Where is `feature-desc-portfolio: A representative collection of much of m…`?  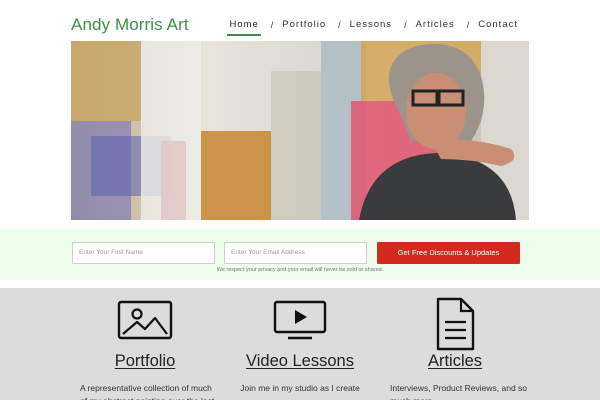
feature-desc-portfolio: A representative collection of much of m… is located at coordinates (147, 391).